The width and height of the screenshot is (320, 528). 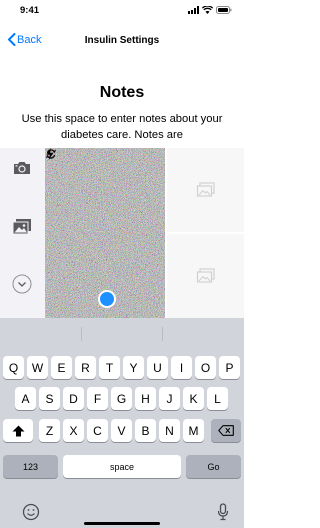 What do you see at coordinates (49, 398) in the screenshot?
I see `key-s: S` at bounding box center [49, 398].